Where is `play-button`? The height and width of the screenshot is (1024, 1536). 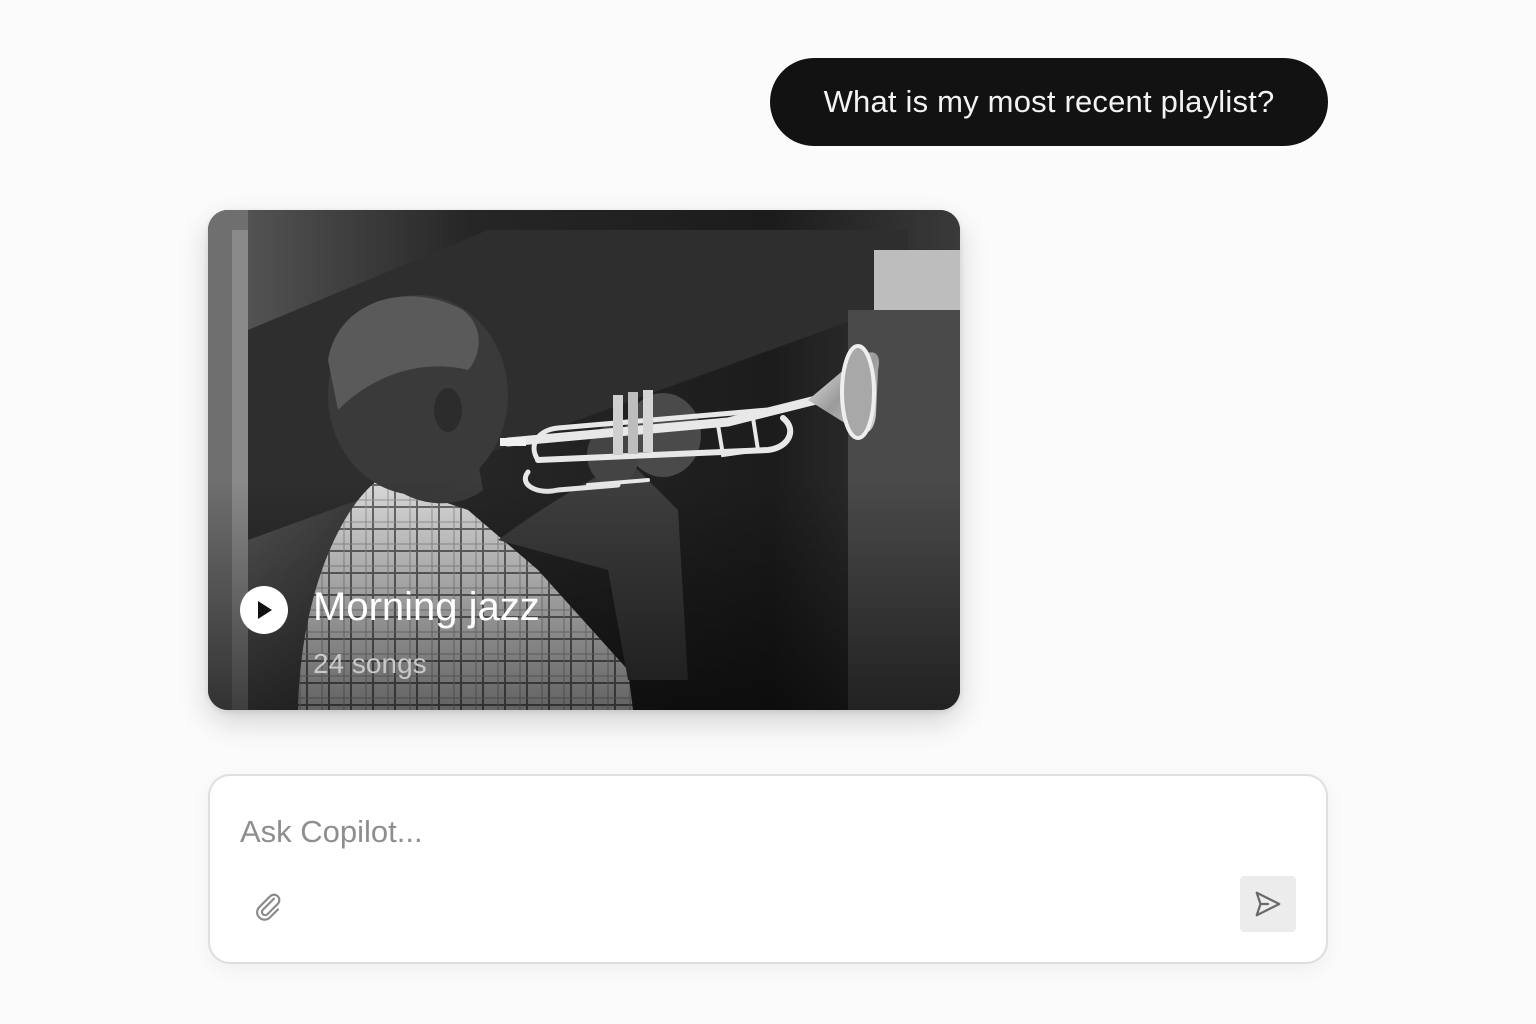
play-button is located at coordinates (264, 610).